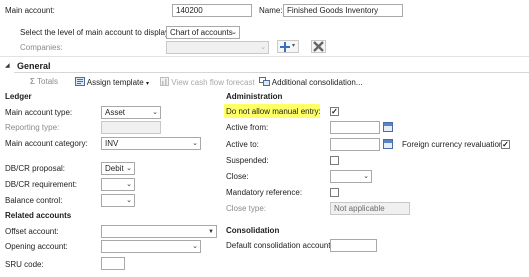  I want to click on active-from-label: Active from:, so click(247, 127).